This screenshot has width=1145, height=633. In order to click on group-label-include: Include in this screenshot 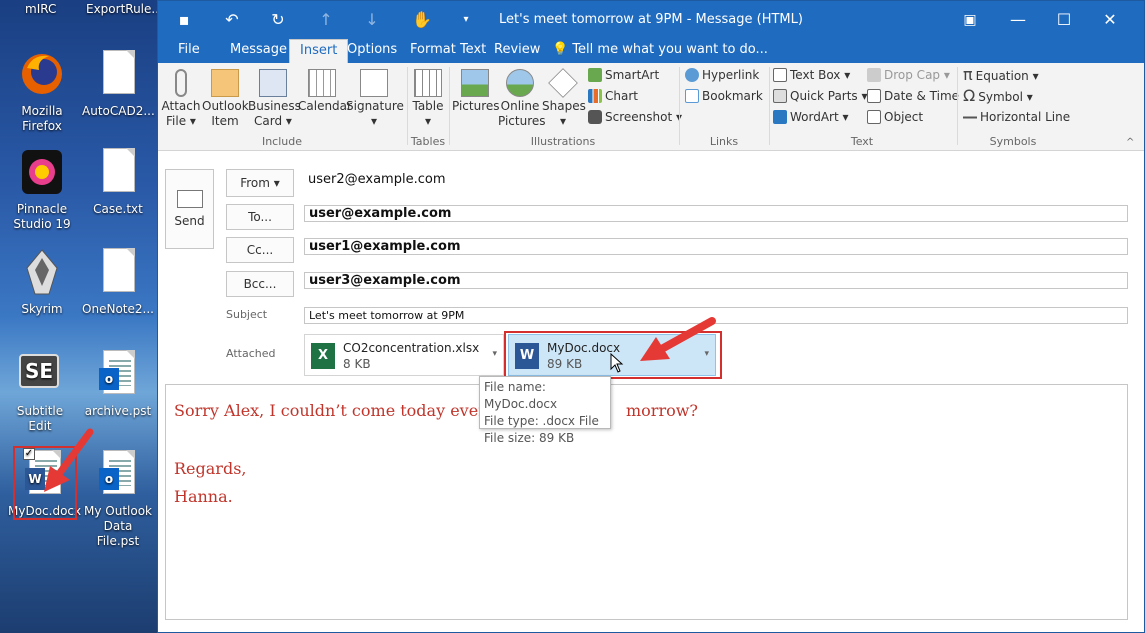, I will do `click(282, 141)`.